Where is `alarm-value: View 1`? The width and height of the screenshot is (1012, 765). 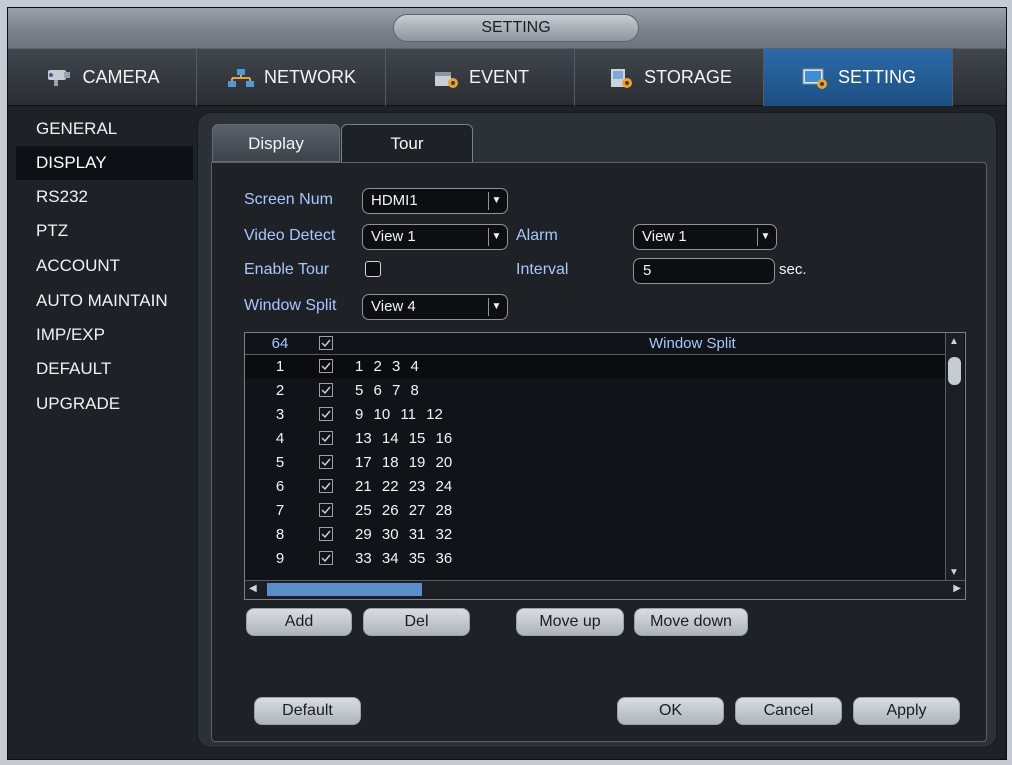 alarm-value: View 1 is located at coordinates (664, 236).